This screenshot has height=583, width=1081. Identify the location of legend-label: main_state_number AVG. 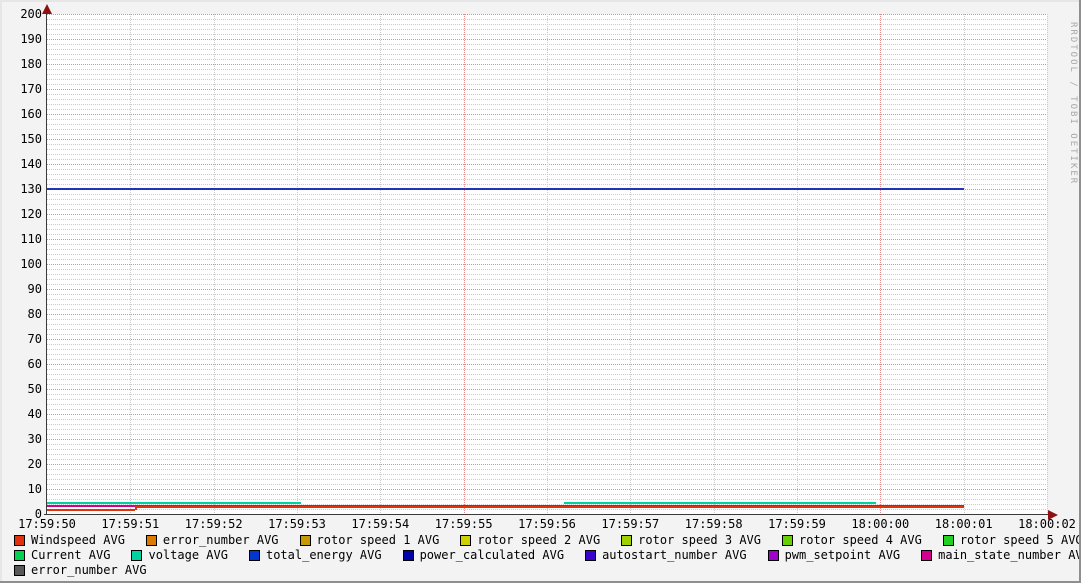
(1009, 555).